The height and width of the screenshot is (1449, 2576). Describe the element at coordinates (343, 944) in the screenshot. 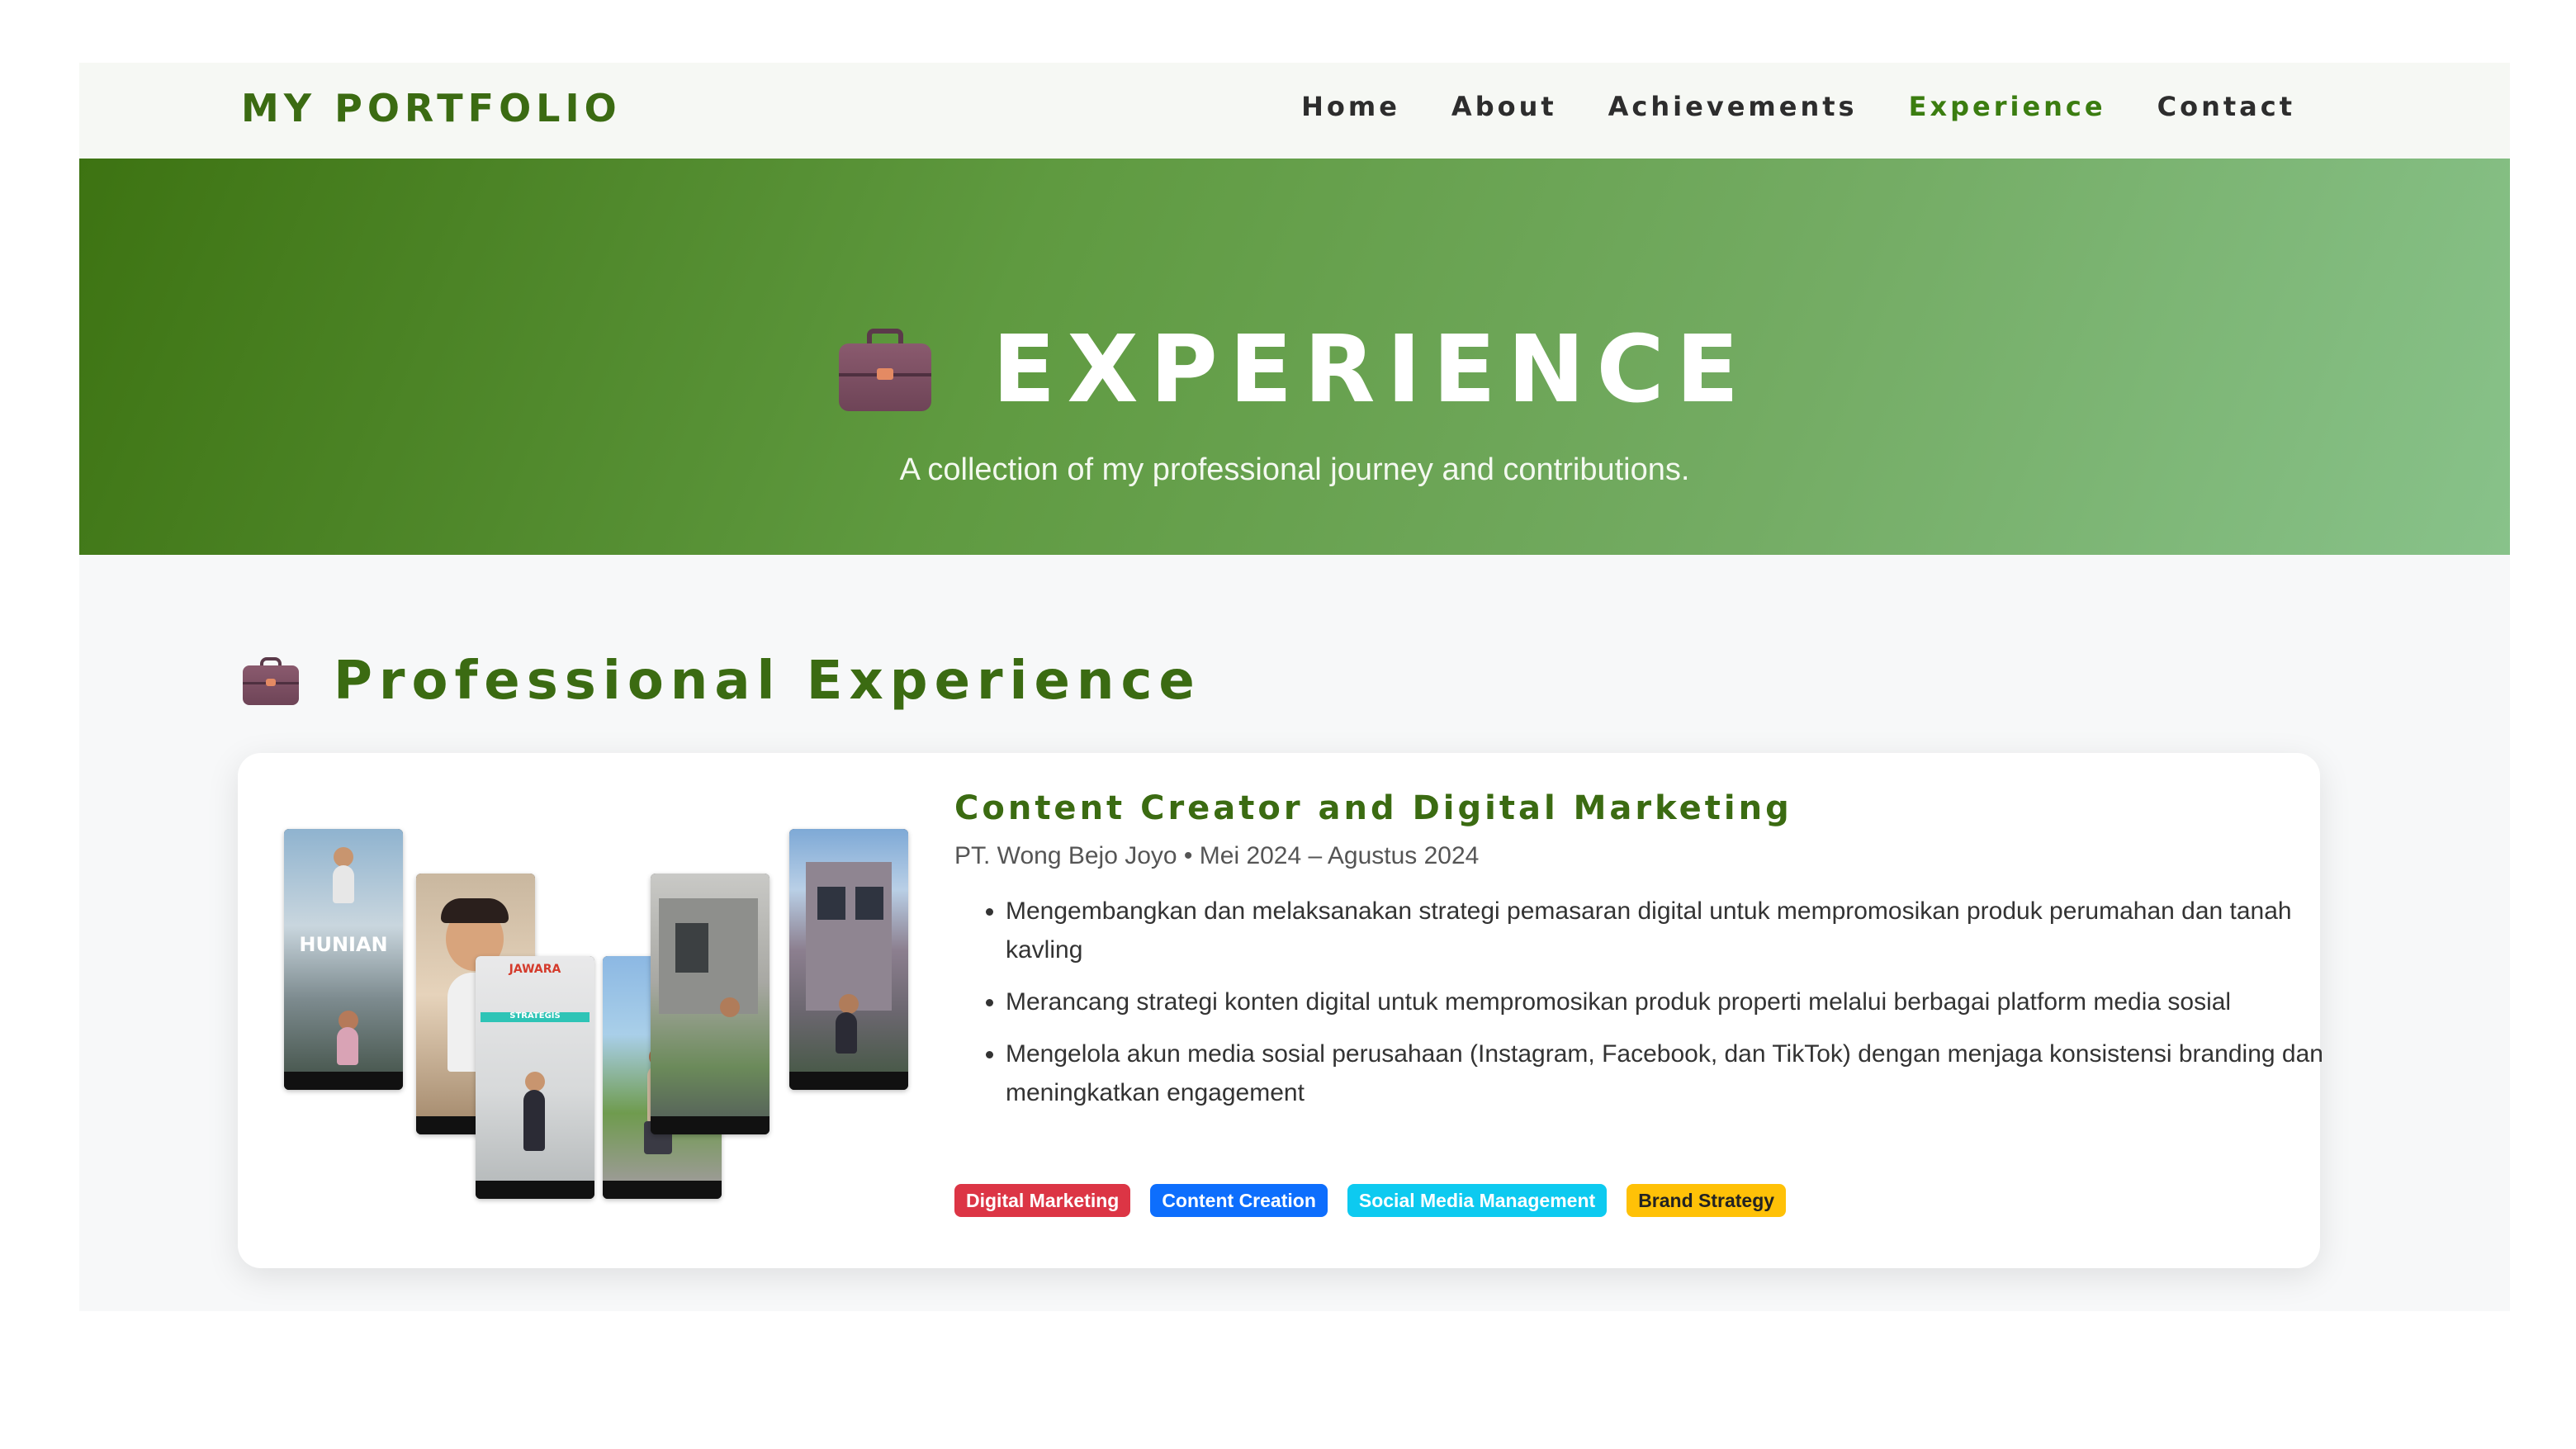

I see `collage-text-hunian: HUNIAN` at that location.